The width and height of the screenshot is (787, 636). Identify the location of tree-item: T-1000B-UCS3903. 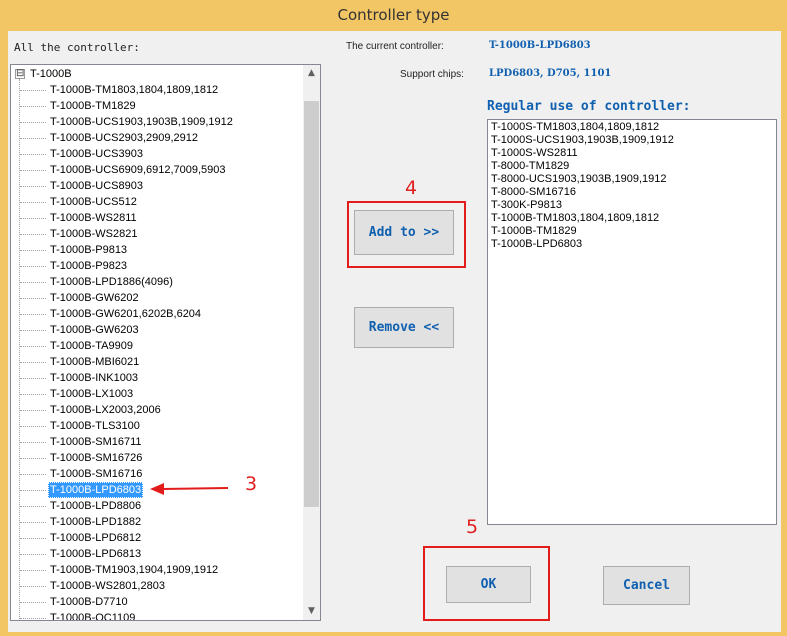
(158, 154).